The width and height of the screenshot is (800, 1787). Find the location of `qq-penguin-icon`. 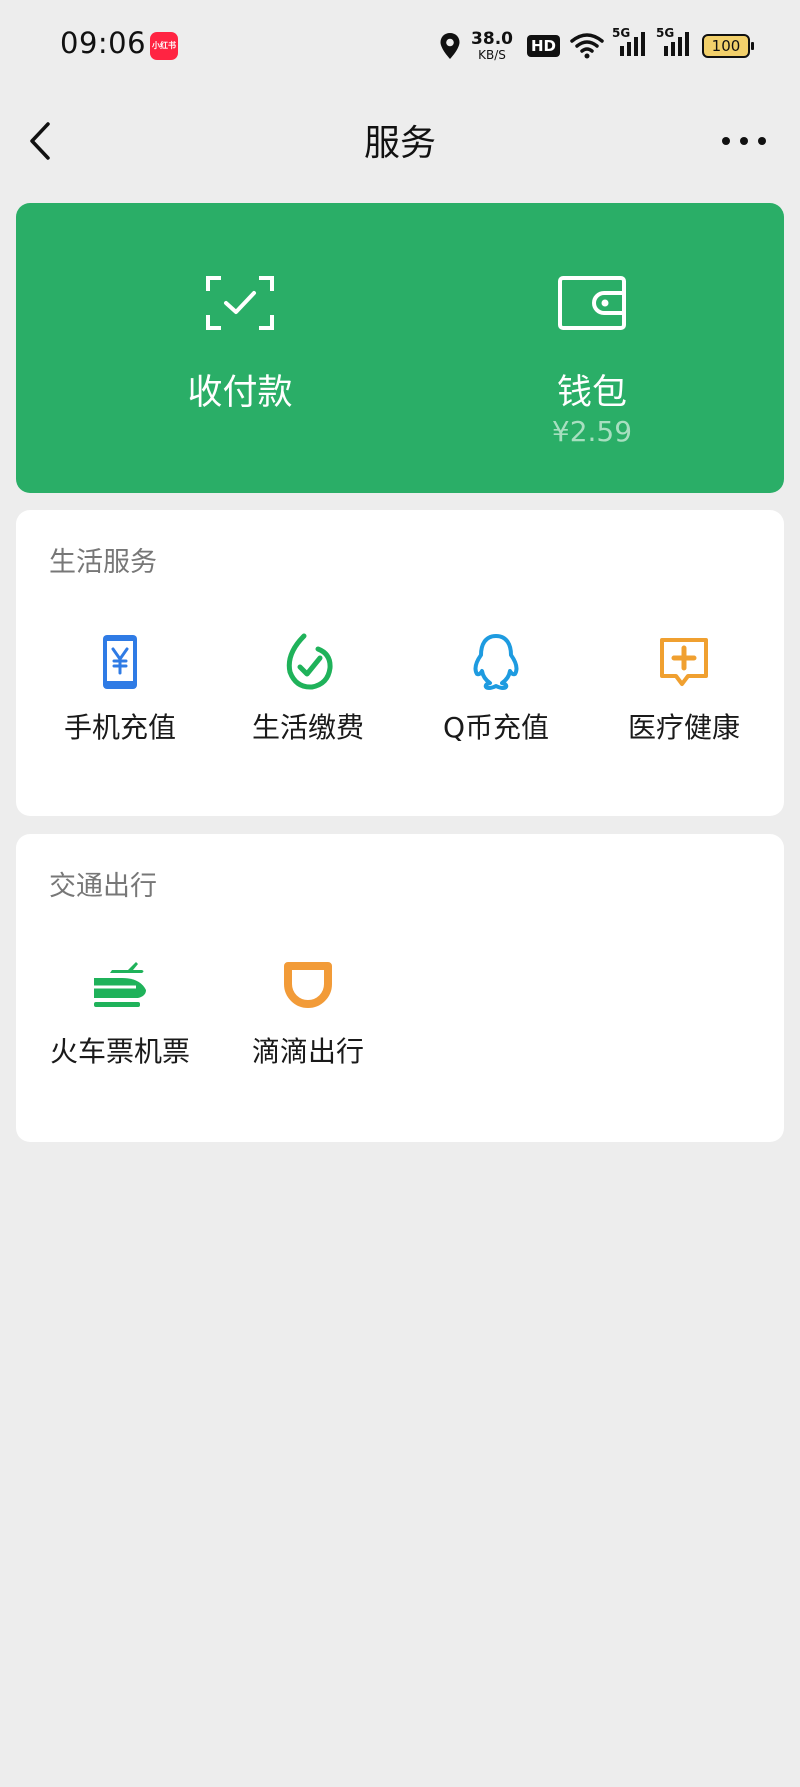

qq-penguin-icon is located at coordinates (496, 662).